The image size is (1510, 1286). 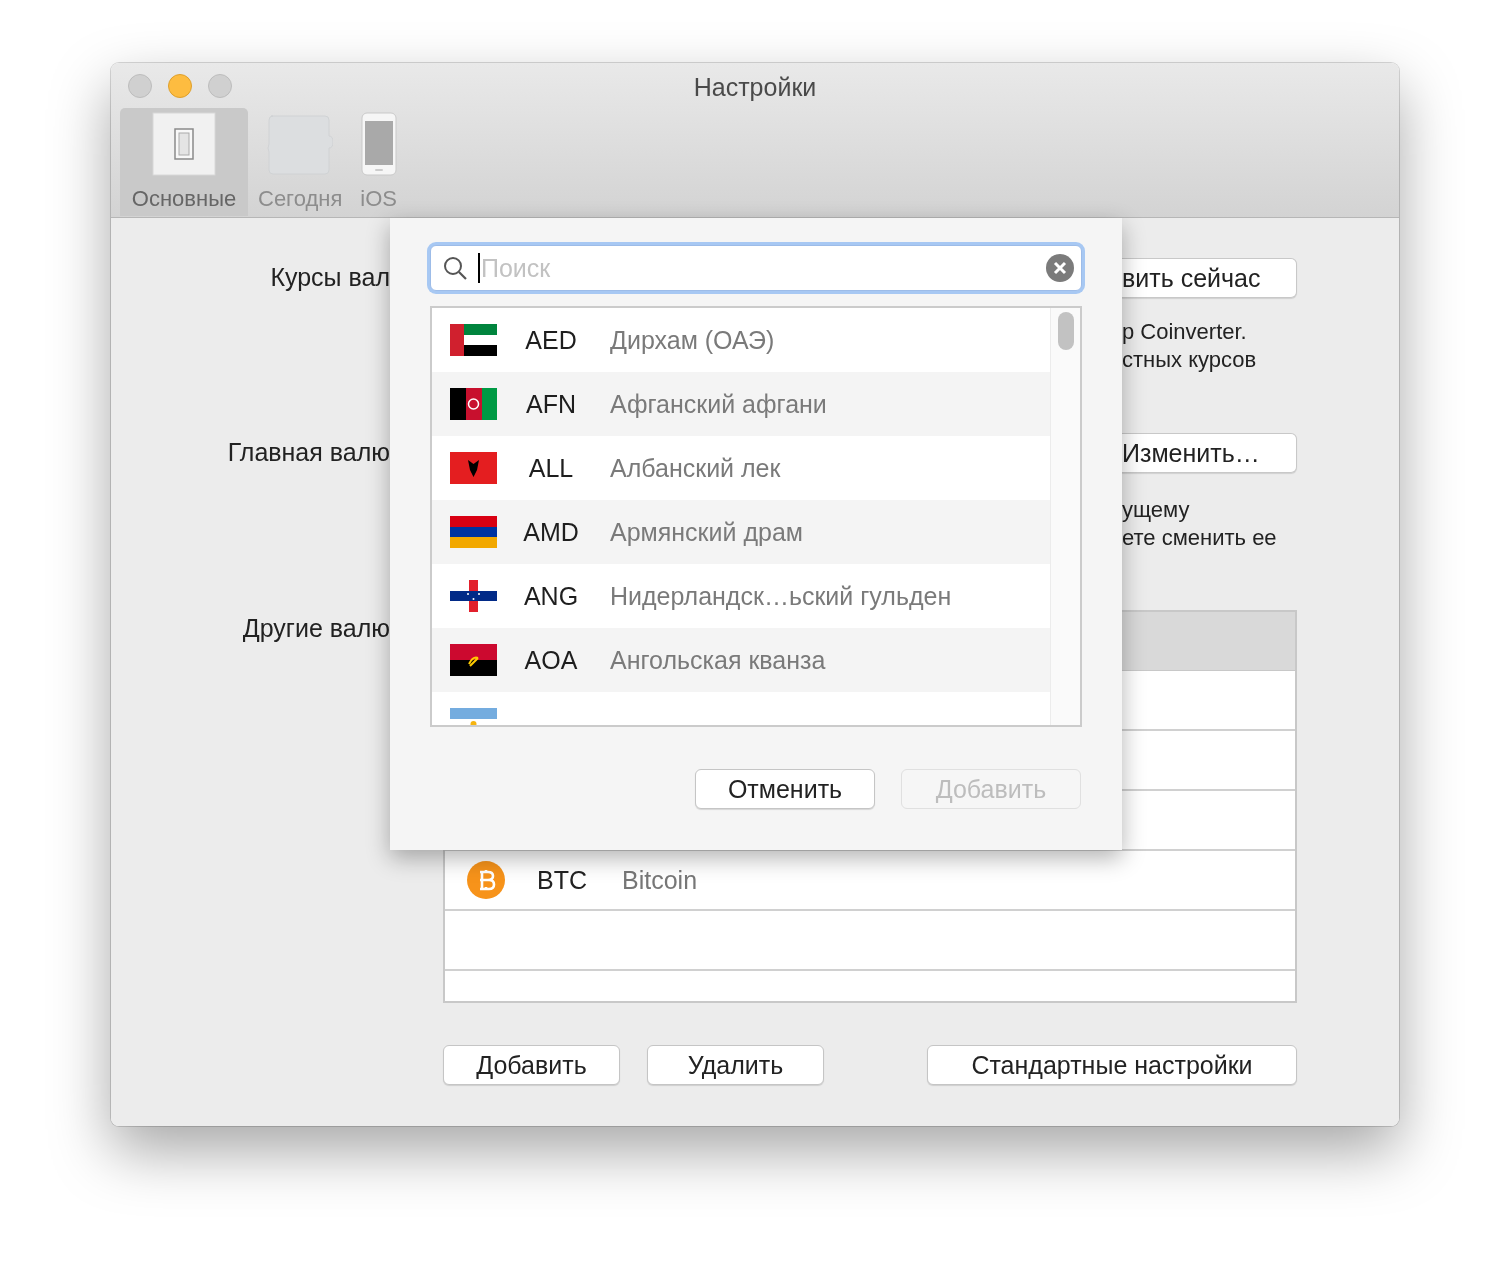 I want to click on currency-name: Албанский лек, so click(x=695, y=468).